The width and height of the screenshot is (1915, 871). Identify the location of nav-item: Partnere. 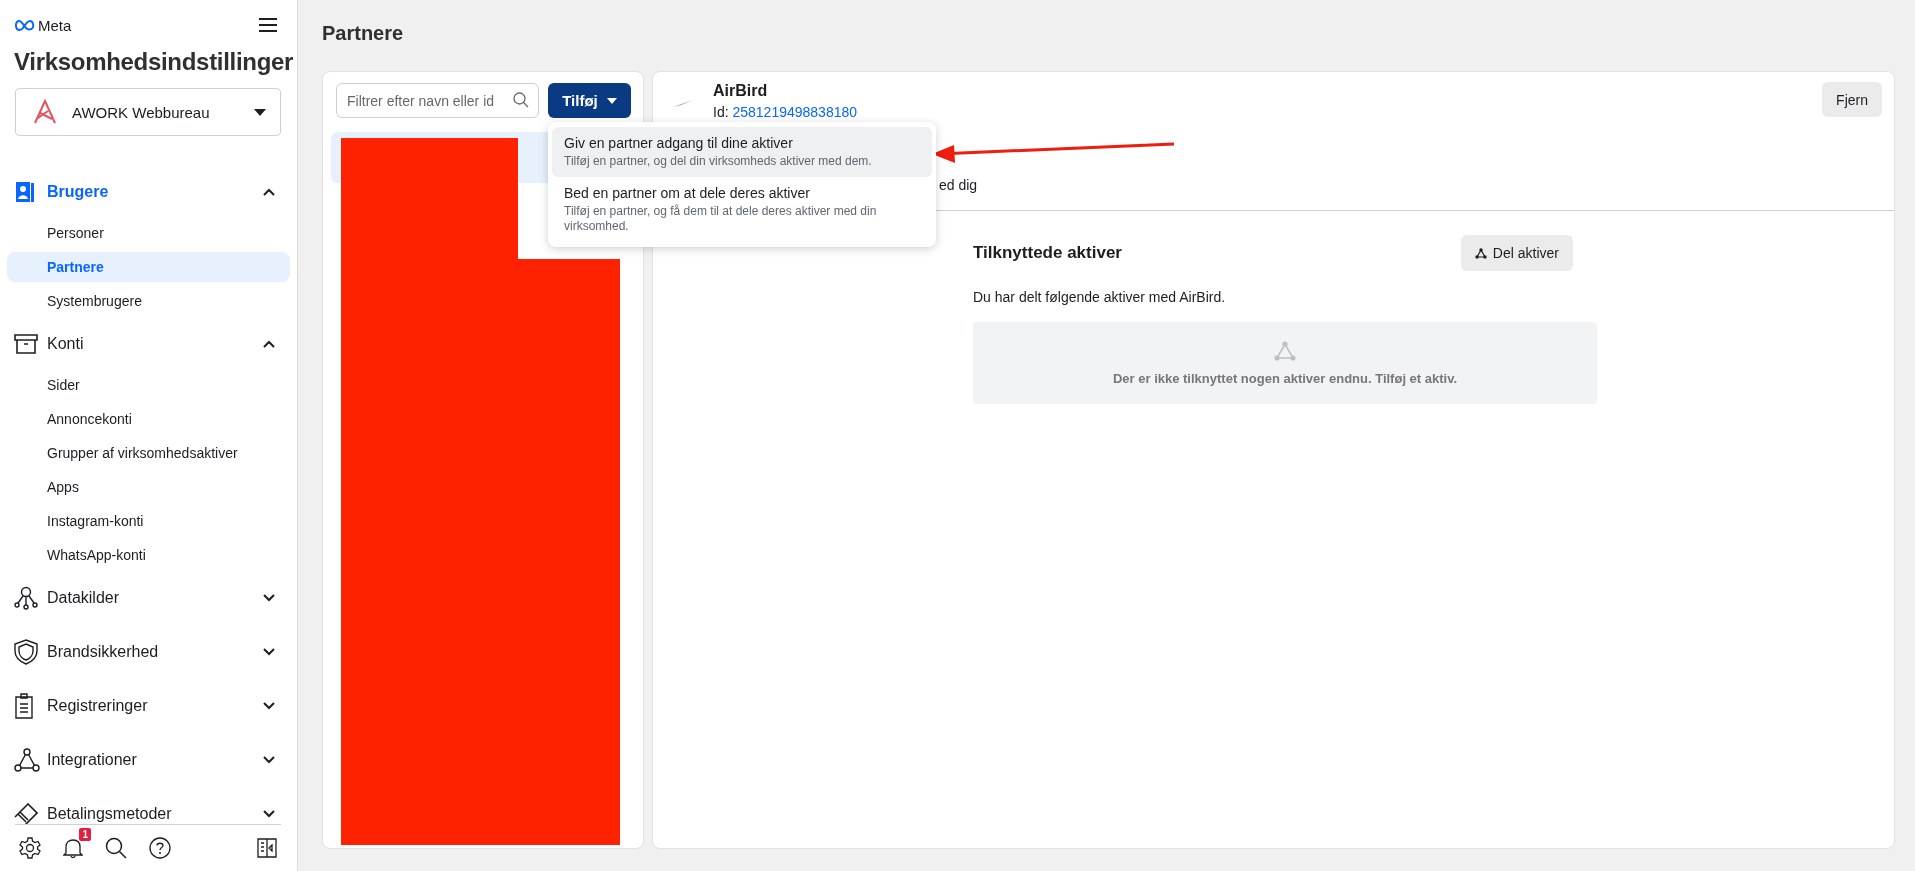
(148, 267).